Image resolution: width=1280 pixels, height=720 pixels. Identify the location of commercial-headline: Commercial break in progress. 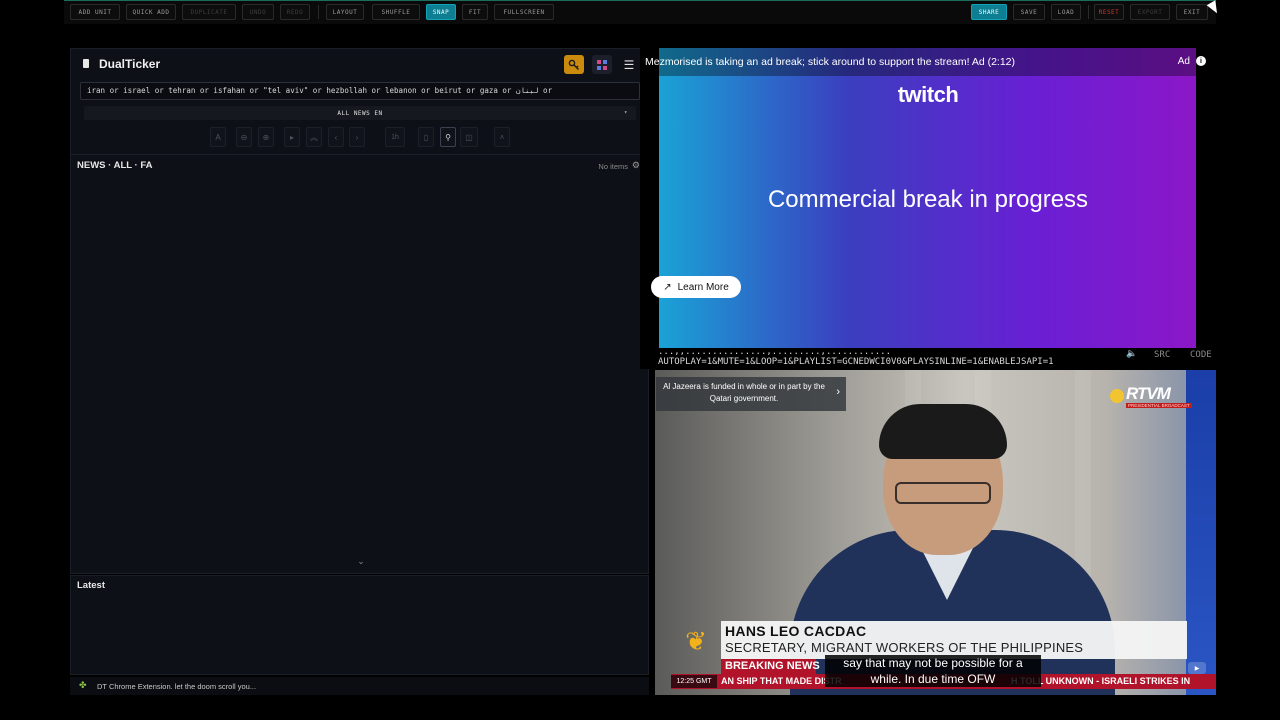
(928, 199).